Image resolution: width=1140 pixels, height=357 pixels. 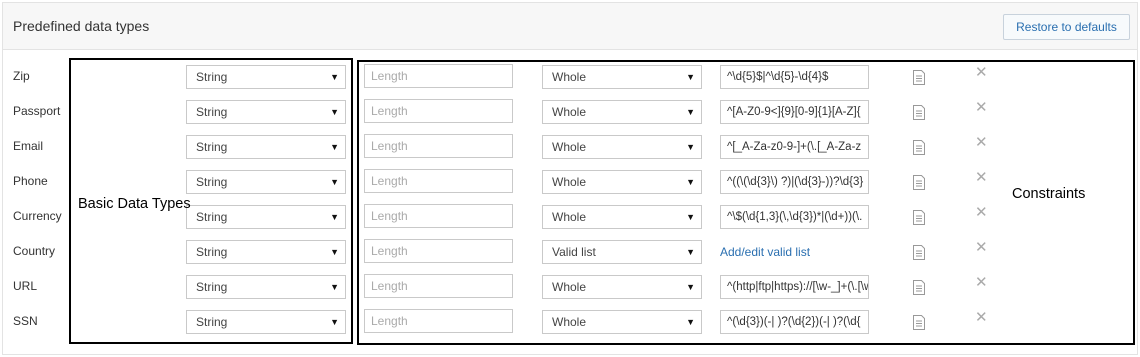 What do you see at coordinates (34, 251) in the screenshot?
I see `data-type-name: Country` at bounding box center [34, 251].